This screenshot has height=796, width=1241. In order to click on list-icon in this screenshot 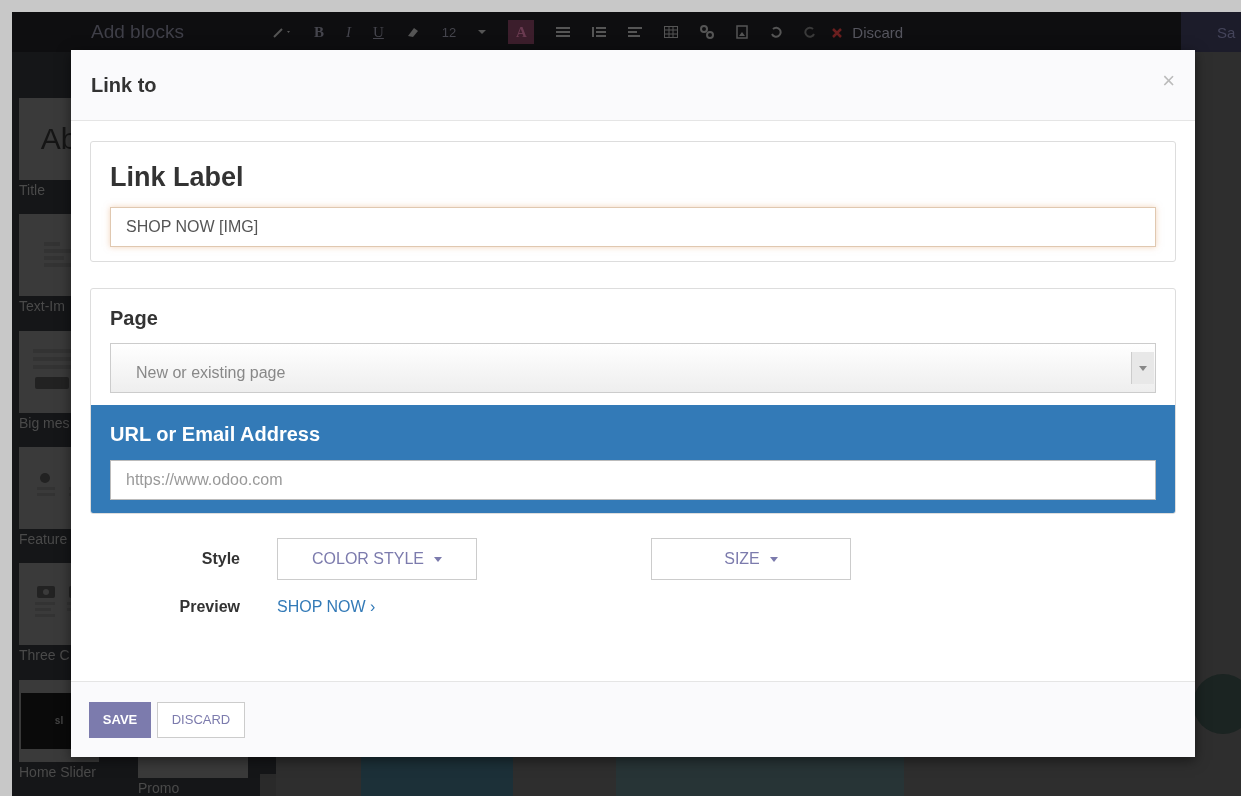, I will do `click(563, 32)`.